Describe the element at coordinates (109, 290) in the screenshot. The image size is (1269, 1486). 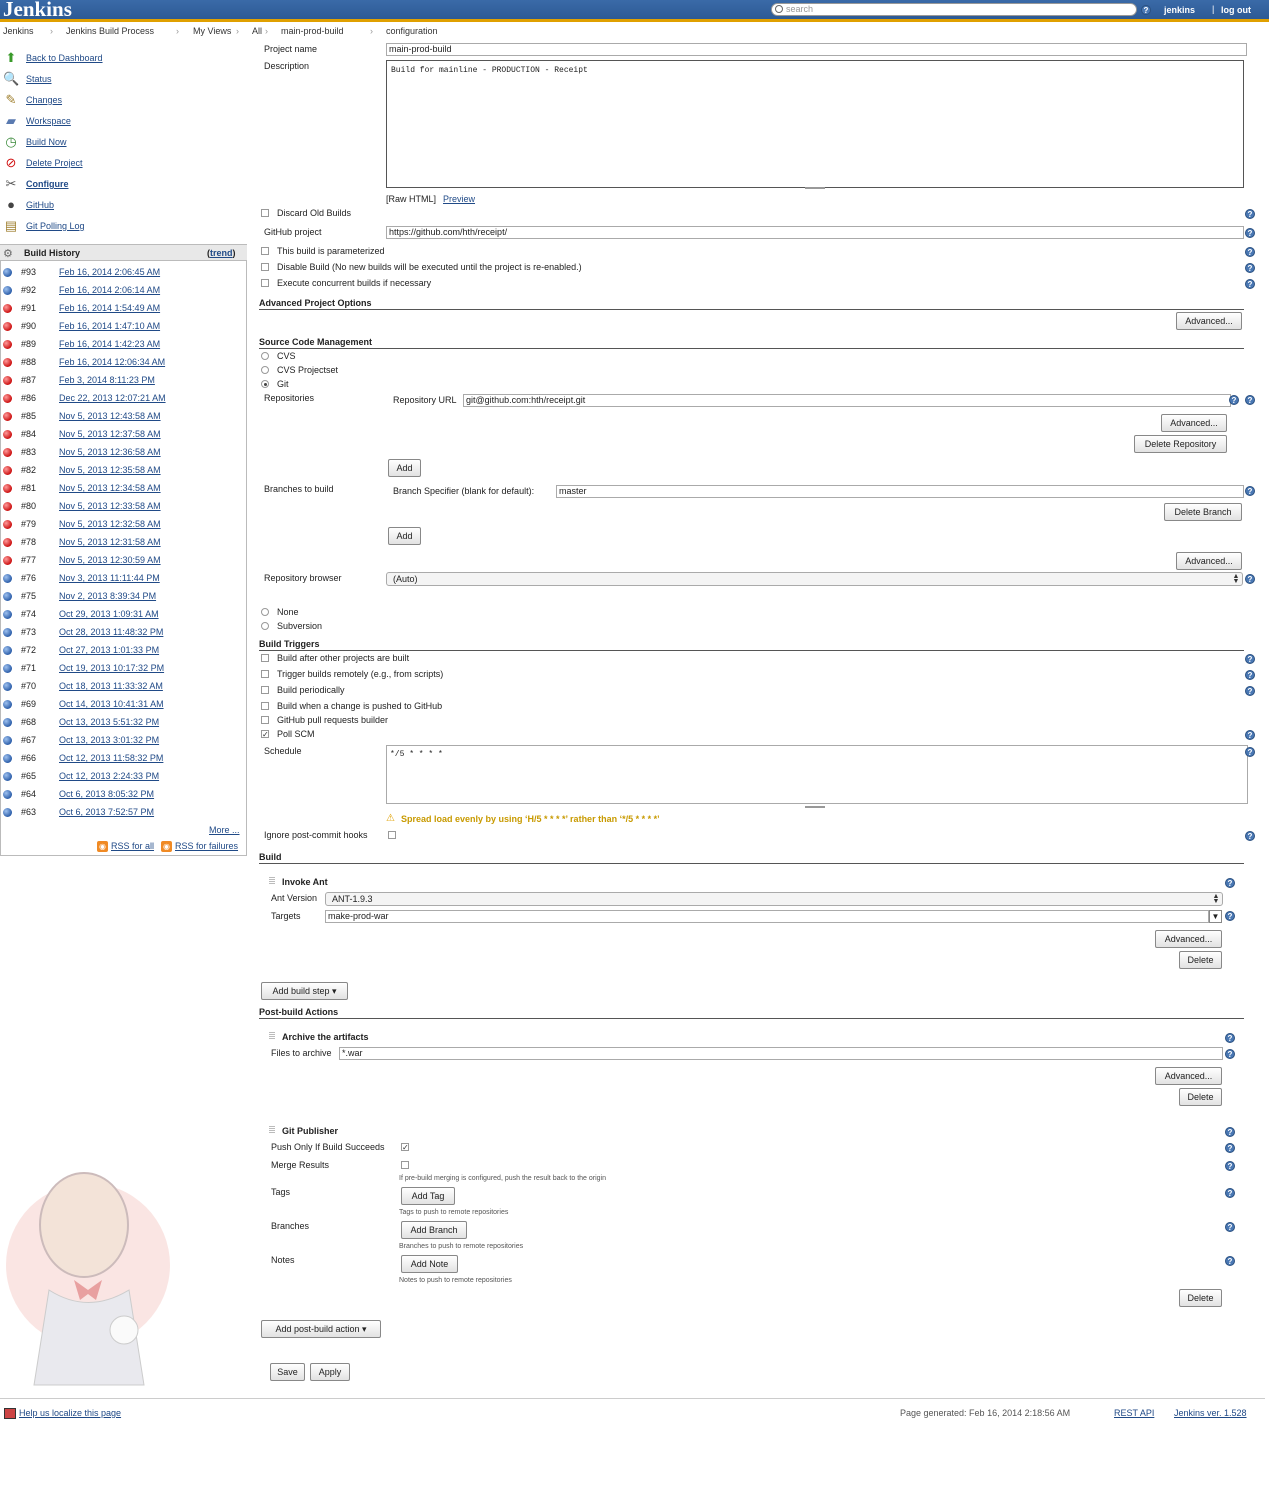
I see `build-date-link: Feb 16, 2014 2:06:14 AM` at that location.